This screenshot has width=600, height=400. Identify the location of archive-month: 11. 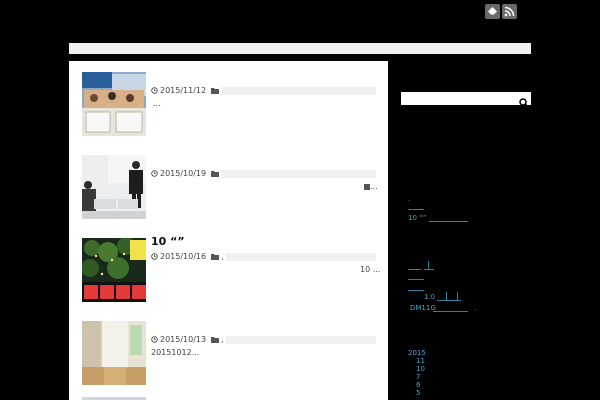
(420, 361).